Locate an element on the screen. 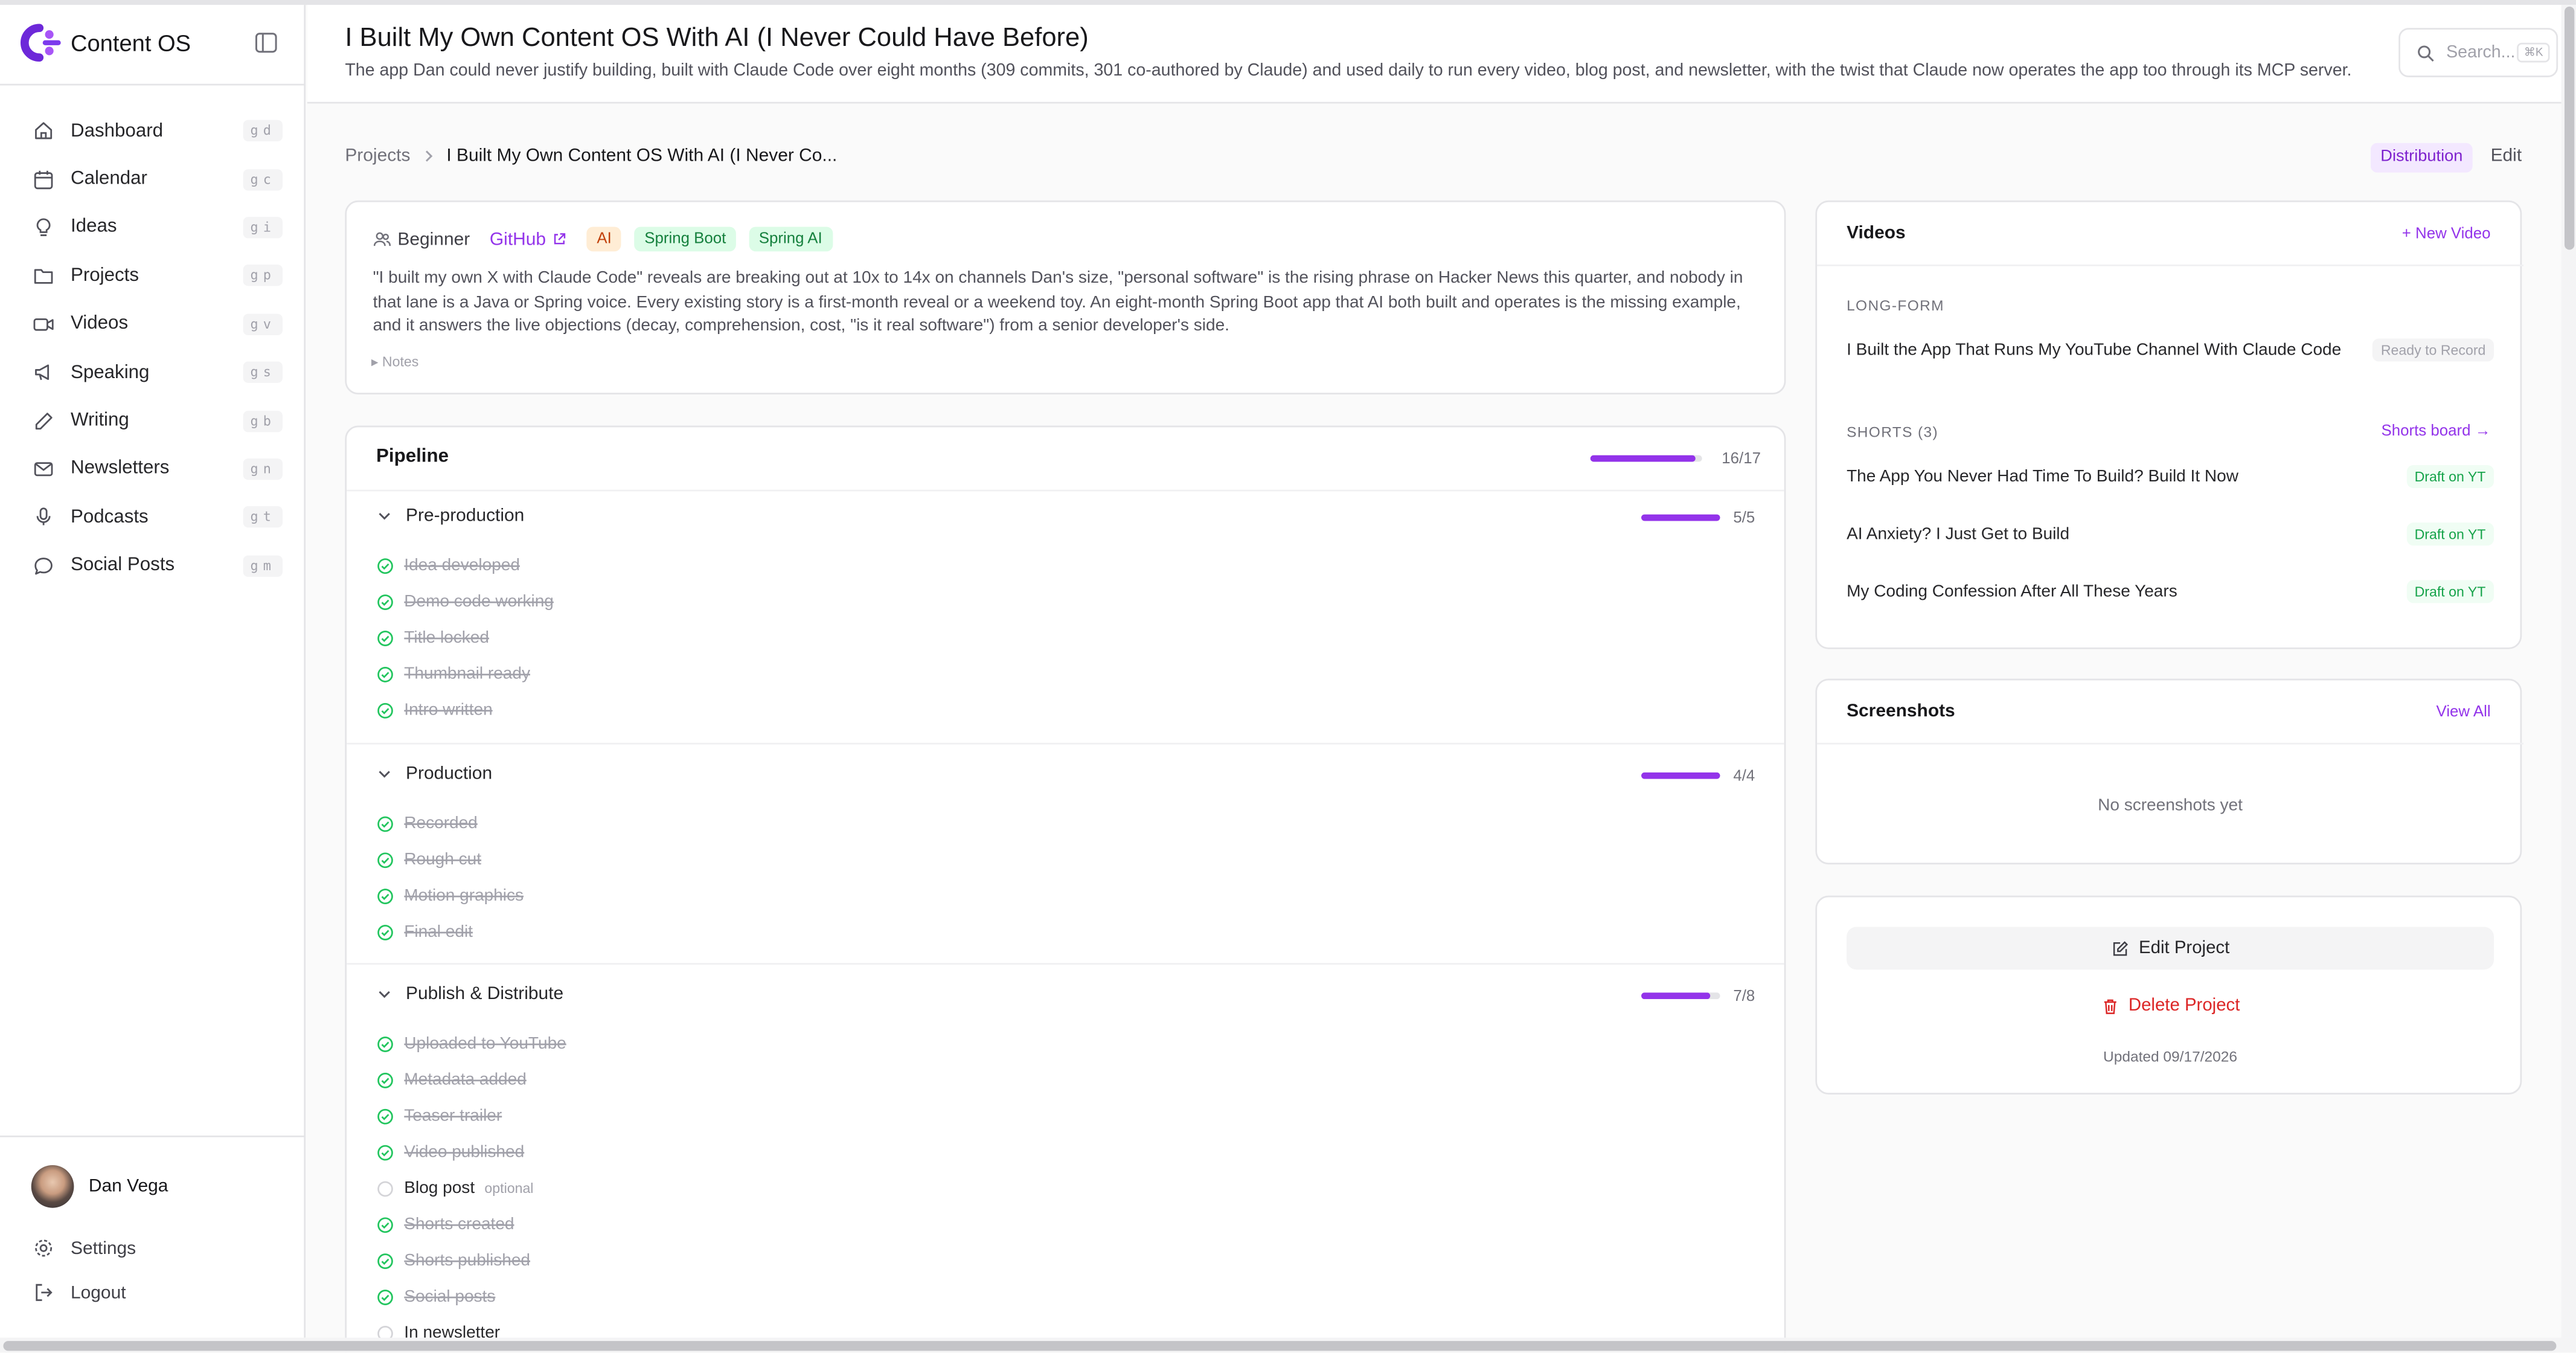 The width and height of the screenshot is (2576, 1353). vertical-scrollbar-thumb is located at coordinates (2570, 128).